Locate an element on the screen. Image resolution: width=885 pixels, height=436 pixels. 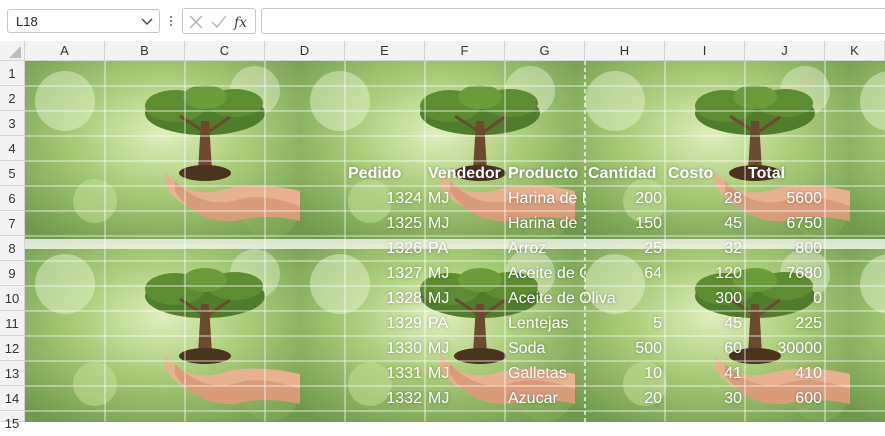
row-header-14: 14 is located at coordinates (12, 398).